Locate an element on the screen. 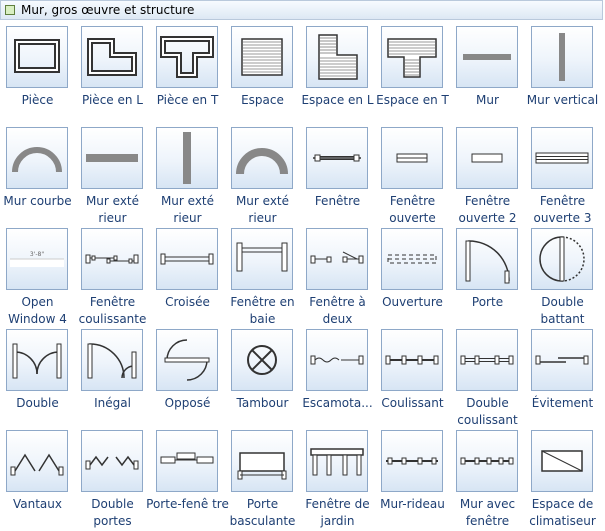  shape-tile: Mur is located at coordinates (487, 71).